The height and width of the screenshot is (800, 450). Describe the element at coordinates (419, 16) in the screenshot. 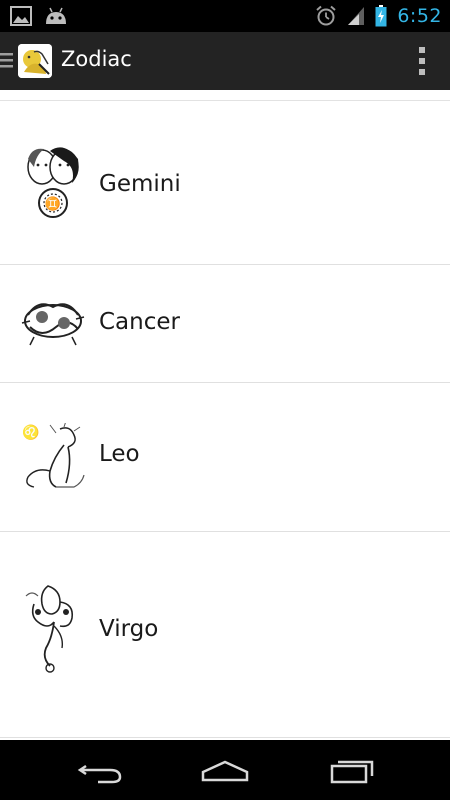

I see `clock: 6:52` at that location.